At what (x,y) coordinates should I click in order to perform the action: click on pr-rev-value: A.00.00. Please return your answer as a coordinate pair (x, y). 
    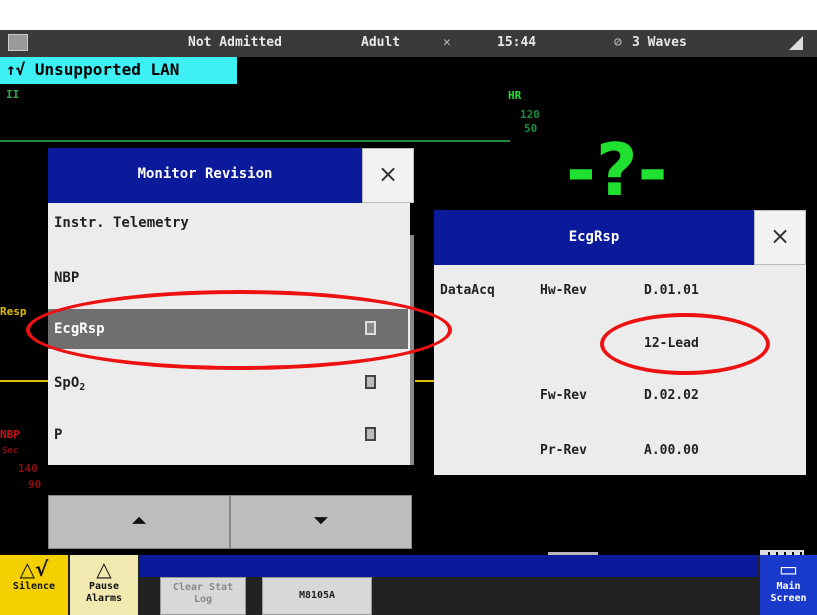
    Looking at the image, I should click on (671, 450).